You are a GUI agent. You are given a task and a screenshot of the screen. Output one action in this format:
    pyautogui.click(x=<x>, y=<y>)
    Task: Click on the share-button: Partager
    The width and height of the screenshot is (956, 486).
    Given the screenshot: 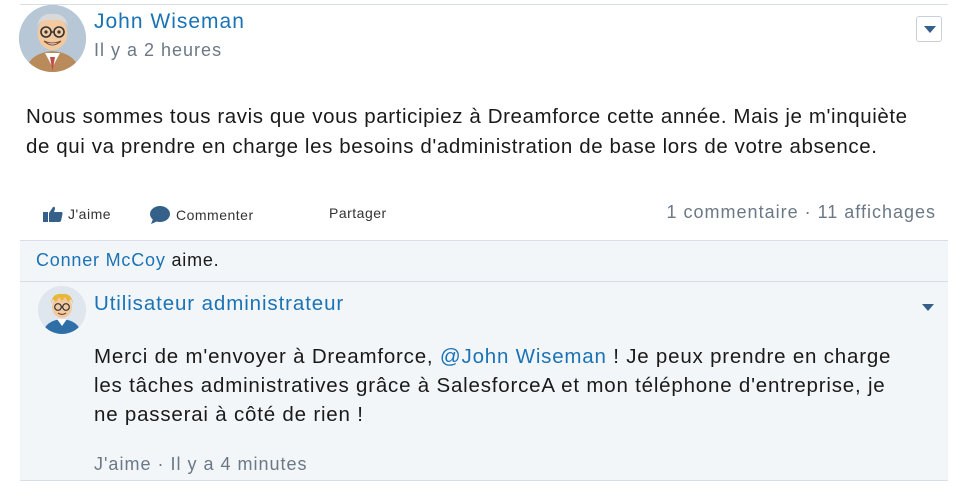 What is the action you would take?
    pyautogui.click(x=358, y=213)
    